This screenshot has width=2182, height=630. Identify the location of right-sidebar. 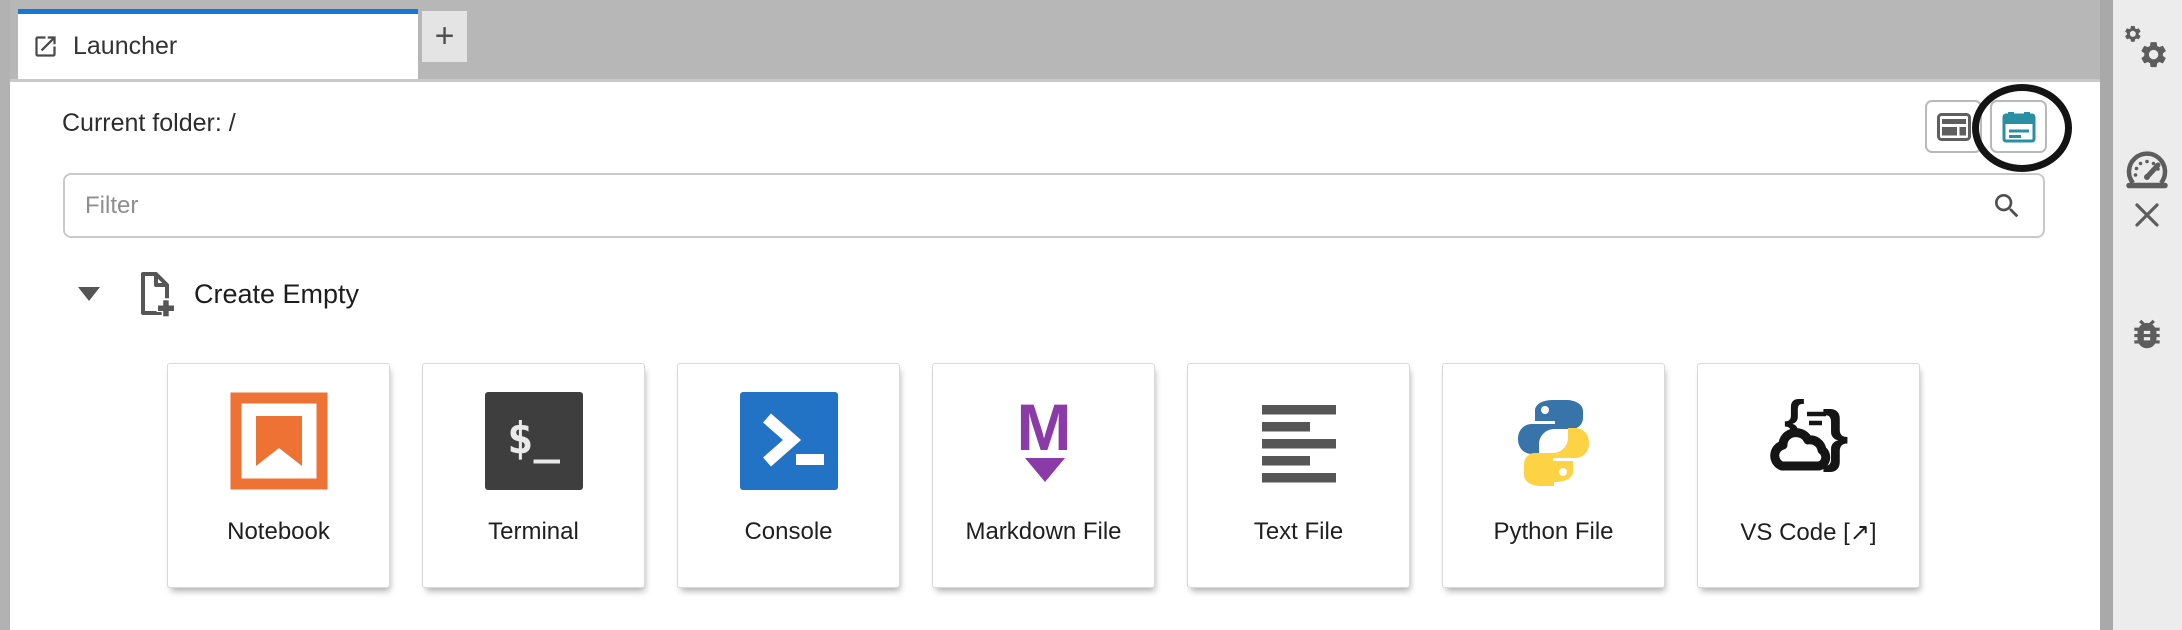
(2147, 315).